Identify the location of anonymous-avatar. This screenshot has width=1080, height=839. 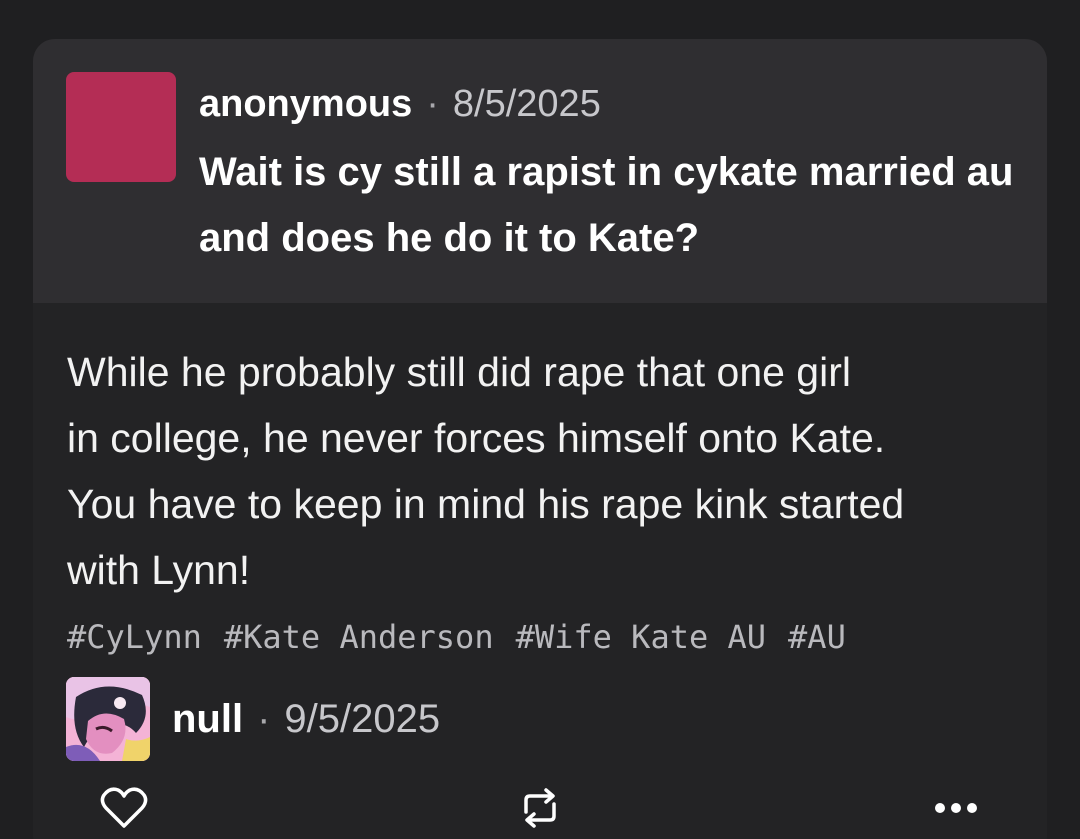
(121, 127).